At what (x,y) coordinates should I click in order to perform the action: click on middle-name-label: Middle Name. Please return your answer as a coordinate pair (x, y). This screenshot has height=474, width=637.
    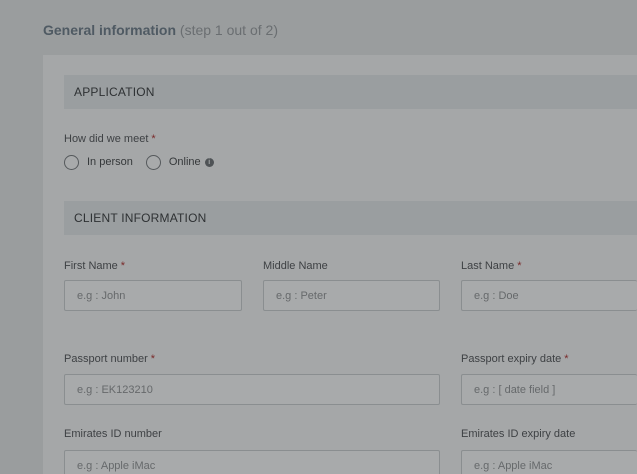
    Looking at the image, I should click on (295, 266).